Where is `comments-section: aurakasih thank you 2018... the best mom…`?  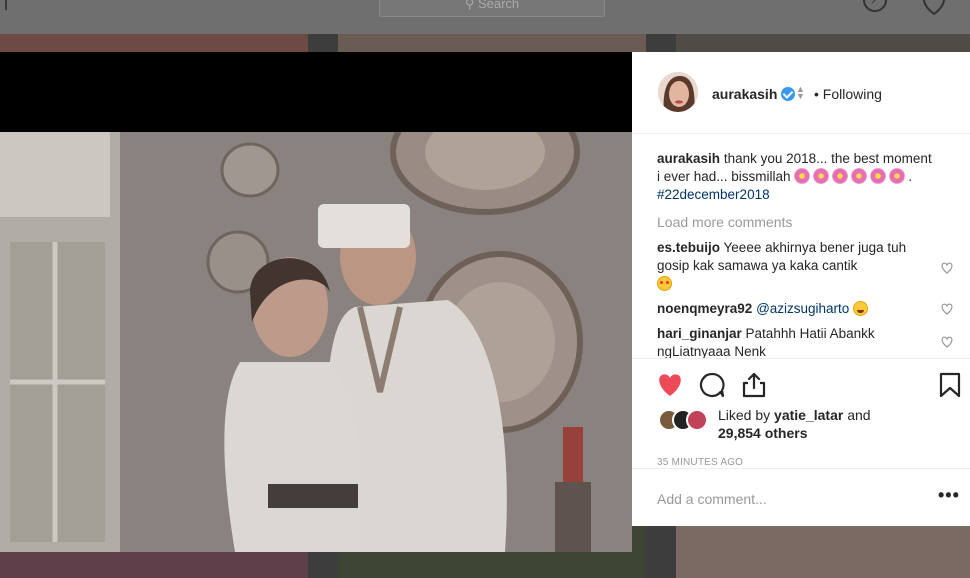 comments-section: aurakasih thank you 2018... the best mom… is located at coordinates (805, 254).